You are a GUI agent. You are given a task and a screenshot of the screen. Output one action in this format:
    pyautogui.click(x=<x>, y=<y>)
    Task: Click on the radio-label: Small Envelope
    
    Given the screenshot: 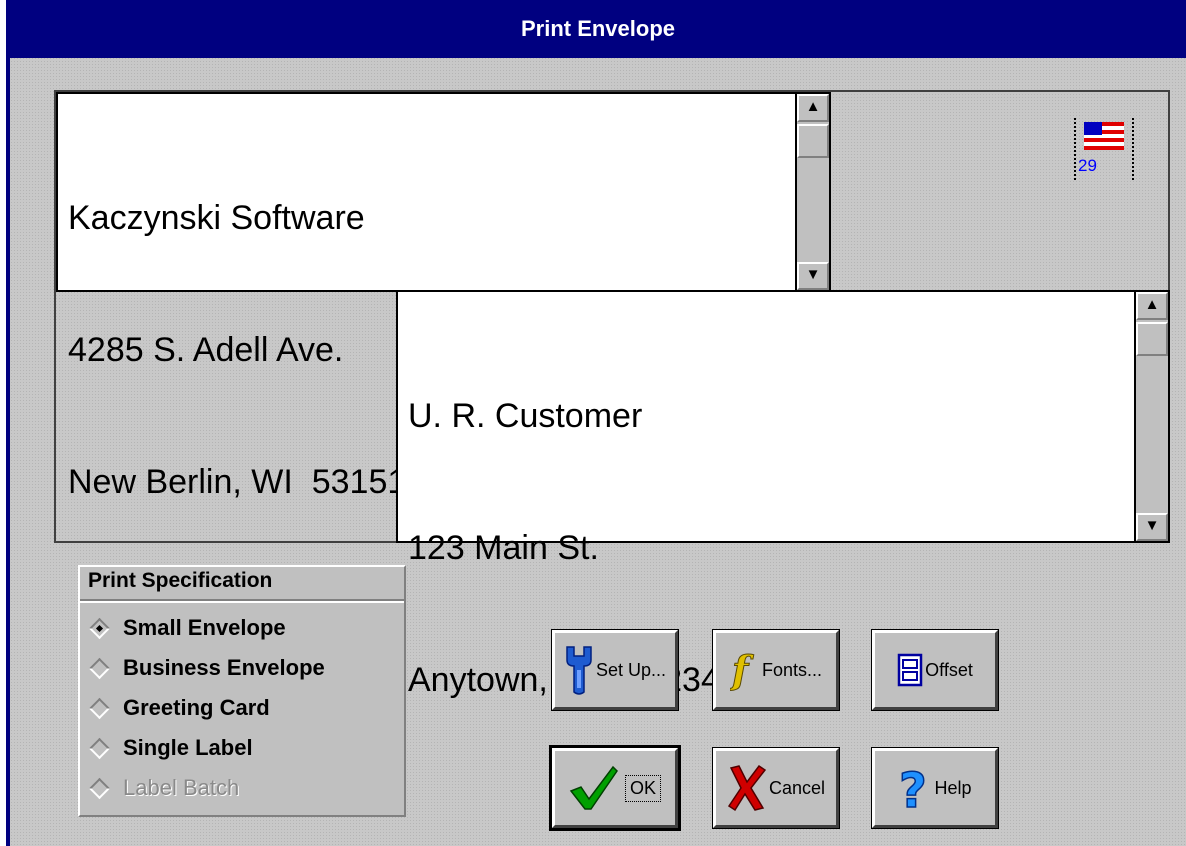 What is the action you would take?
    pyautogui.click(x=204, y=627)
    